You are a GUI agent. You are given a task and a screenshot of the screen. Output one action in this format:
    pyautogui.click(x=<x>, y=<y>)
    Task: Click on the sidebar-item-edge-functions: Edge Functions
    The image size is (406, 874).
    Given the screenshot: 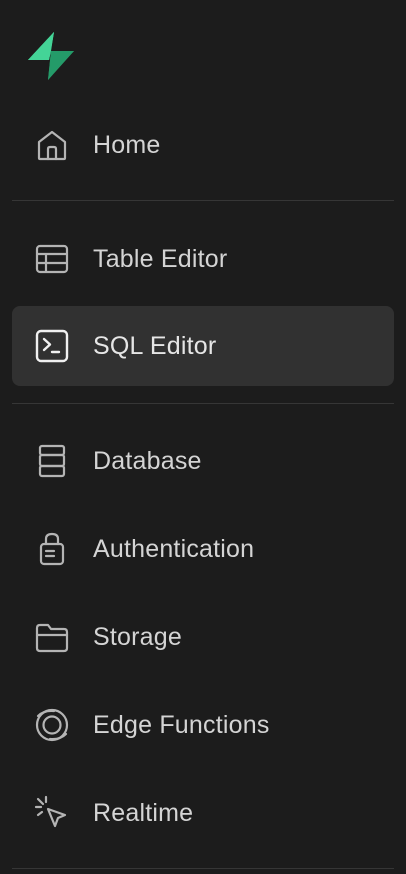 What is the action you would take?
    pyautogui.click(x=203, y=725)
    